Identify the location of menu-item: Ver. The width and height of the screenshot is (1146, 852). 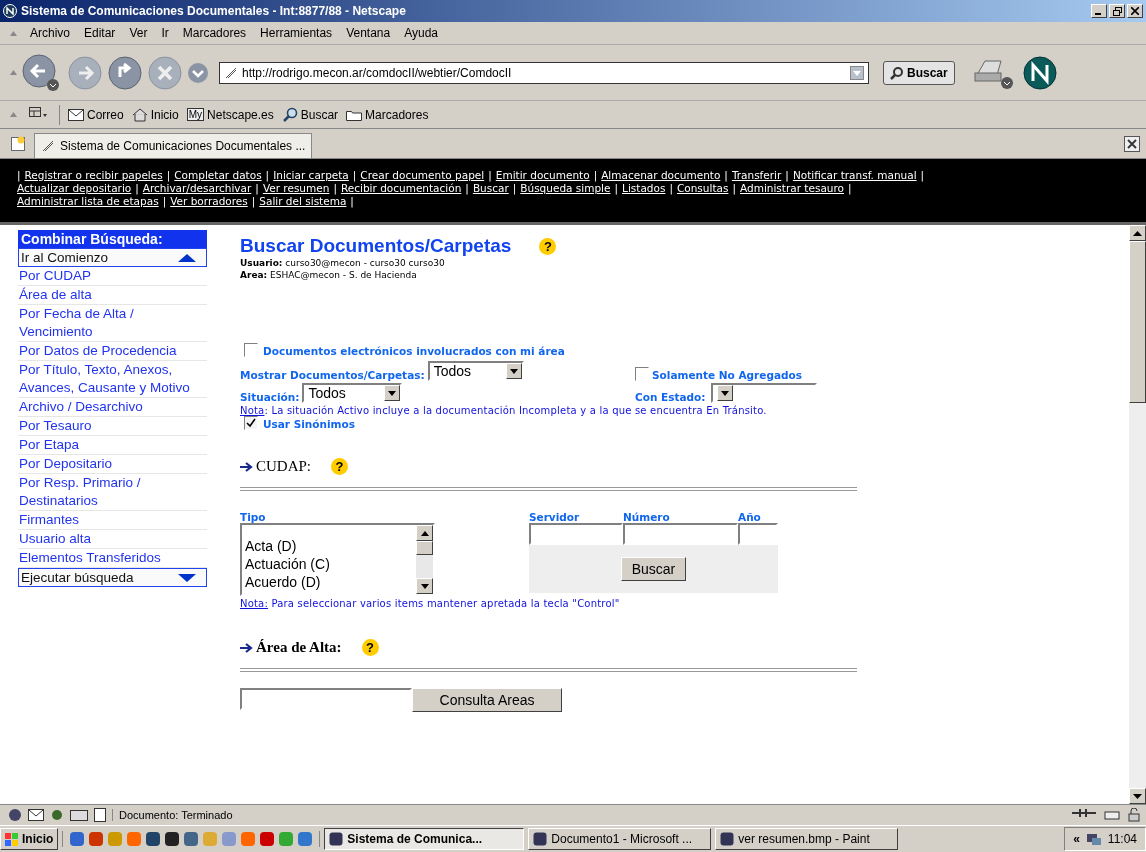
(138, 33).